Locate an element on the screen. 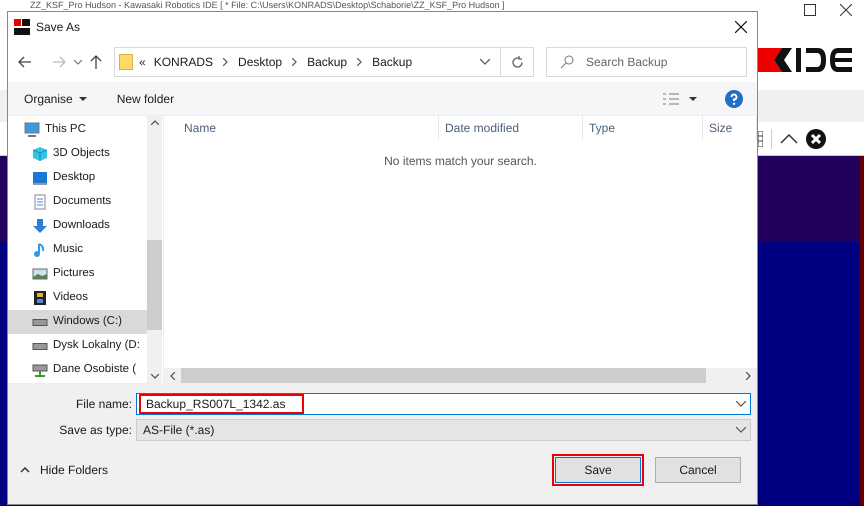 This screenshot has width=864, height=506. empty-message: No items match your search. is located at coordinates (460, 161).